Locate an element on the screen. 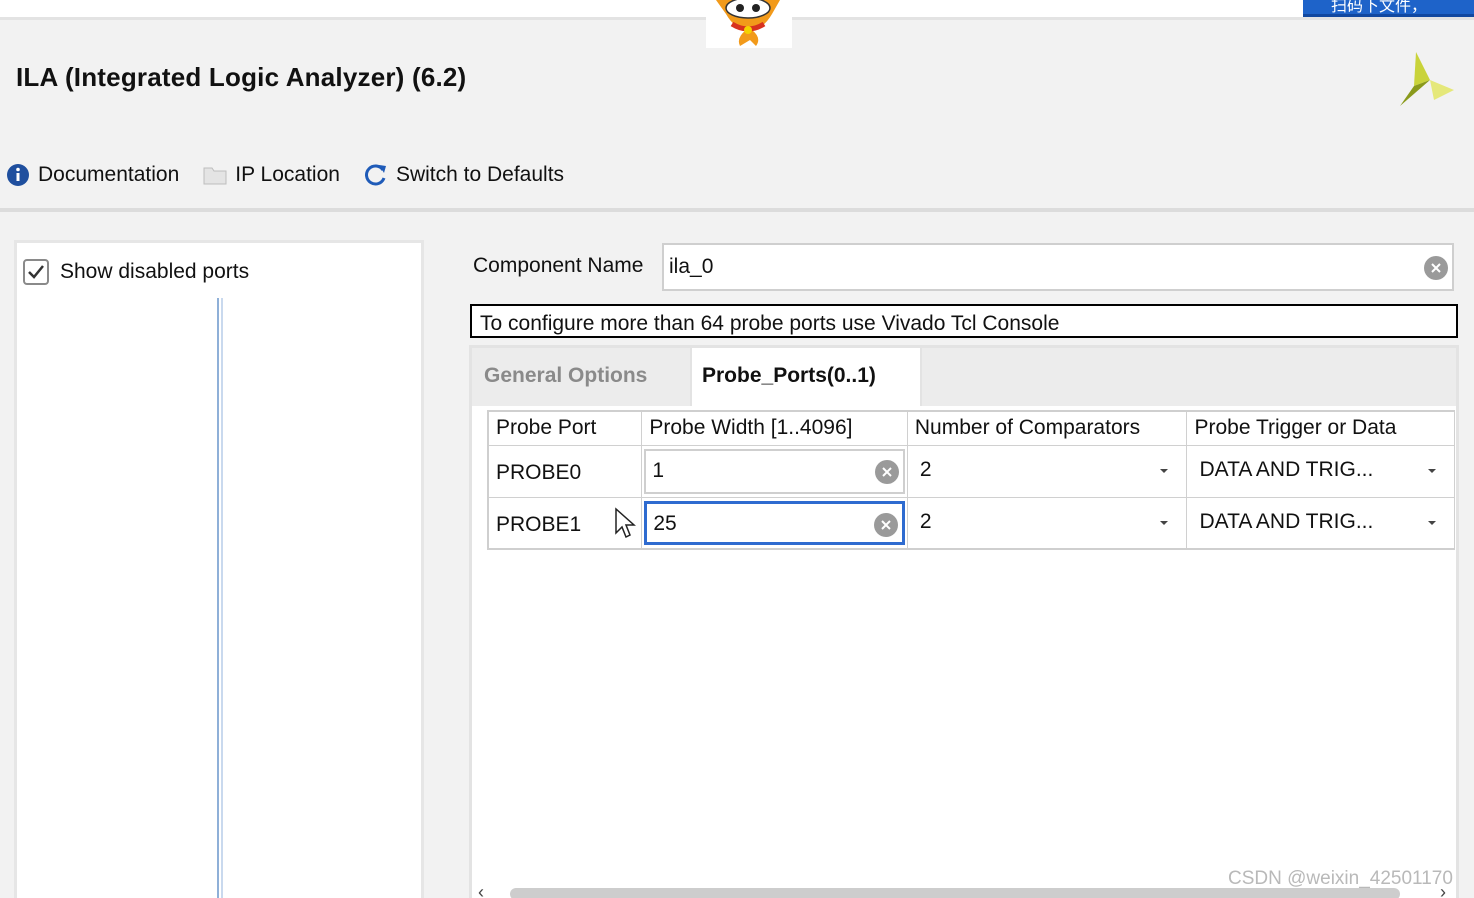 Image resolution: width=1474 pixels, height=898 pixels. tab-general-options: General Options is located at coordinates (565, 377).